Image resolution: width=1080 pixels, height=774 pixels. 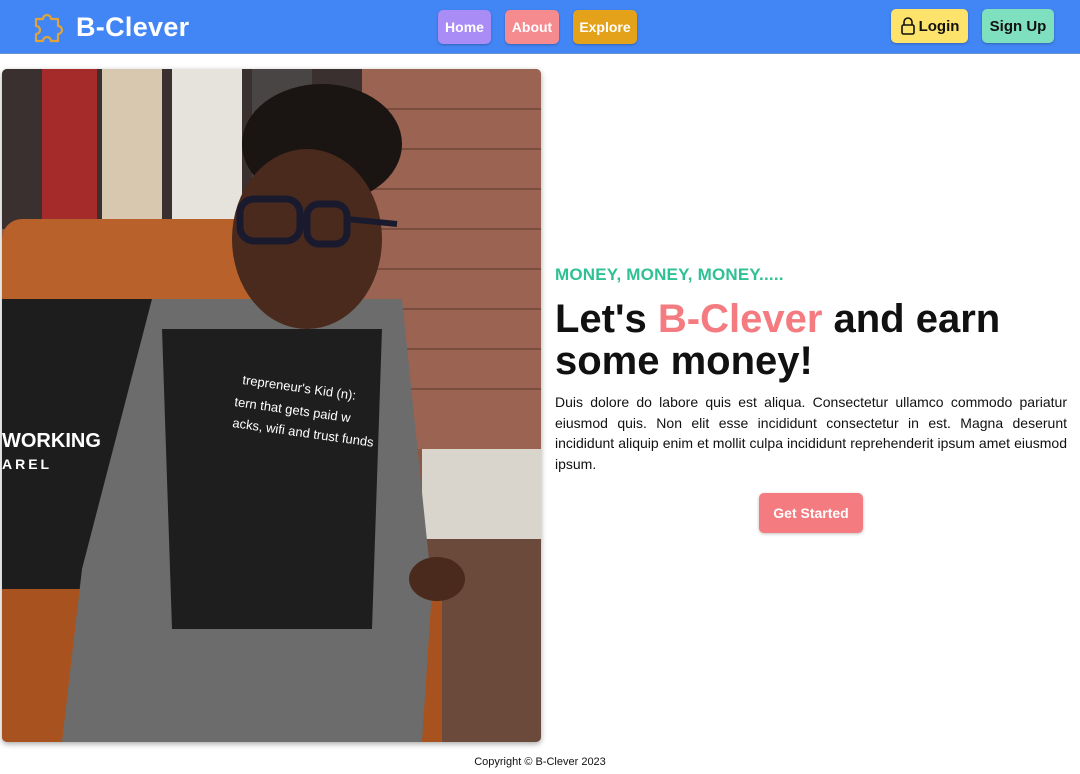 What do you see at coordinates (605, 27) in the screenshot?
I see `nav-explore-button: Explore` at bounding box center [605, 27].